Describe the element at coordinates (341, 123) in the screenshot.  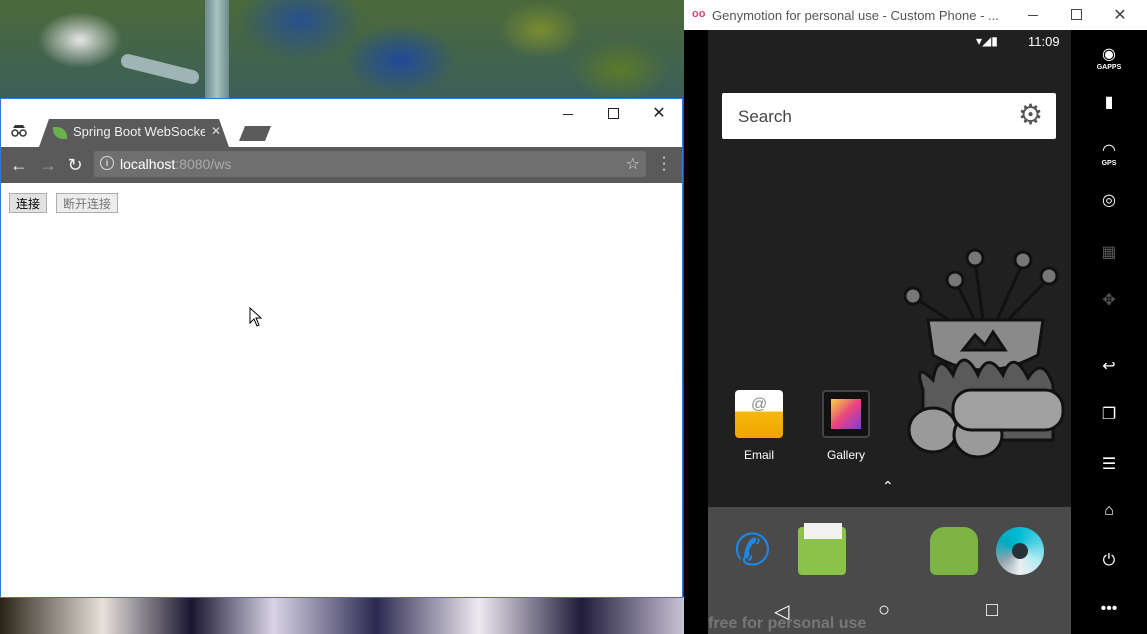
I see `browser-titlebar: Spring Boot WebSocke ✕ ✕` at that location.